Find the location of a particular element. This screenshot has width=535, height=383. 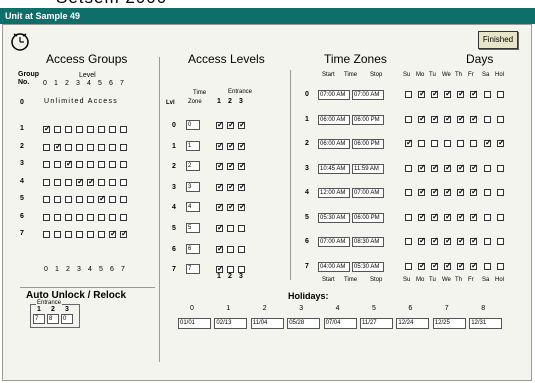

tz-0-Fr-checkbox is located at coordinates (474, 94).